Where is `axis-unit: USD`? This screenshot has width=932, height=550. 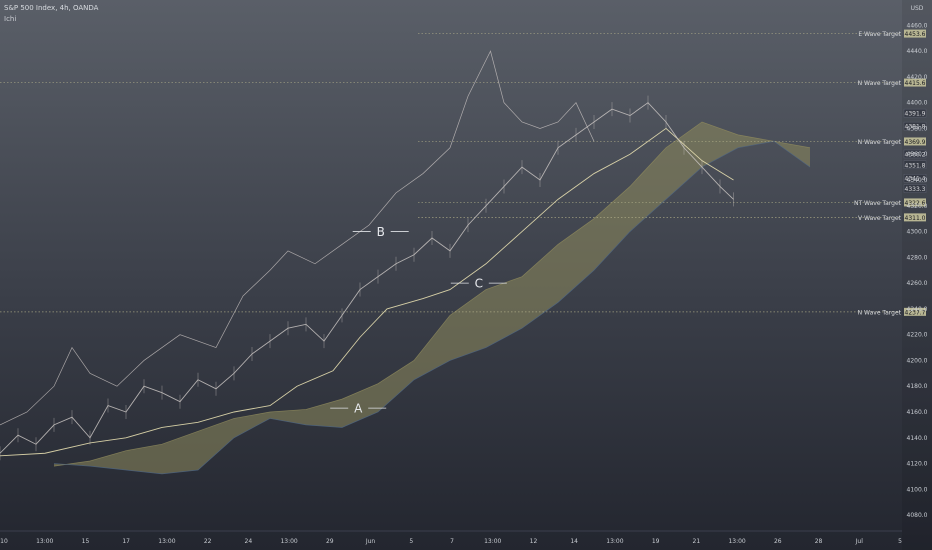 axis-unit: USD is located at coordinates (917, 8).